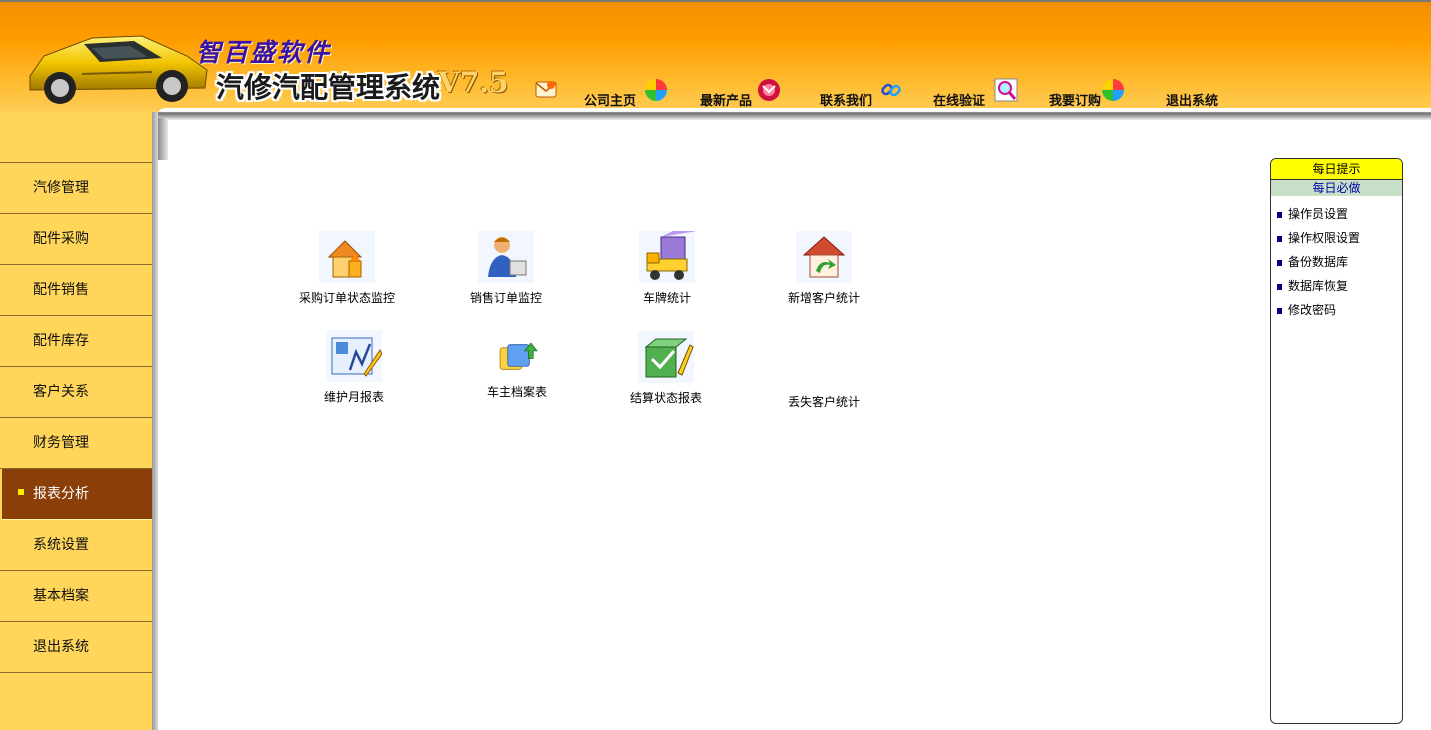 The image size is (1431, 730). Describe the element at coordinates (1075, 99) in the screenshot. I see `nav-order-now: 我要订购` at that location.